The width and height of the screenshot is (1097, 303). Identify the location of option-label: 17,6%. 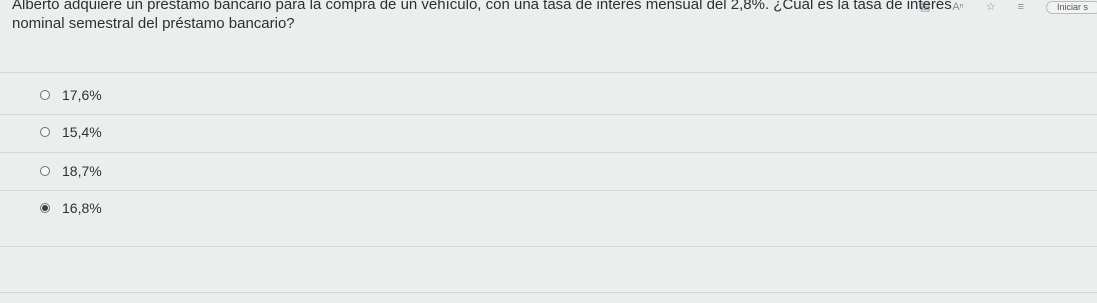
(82, 95).